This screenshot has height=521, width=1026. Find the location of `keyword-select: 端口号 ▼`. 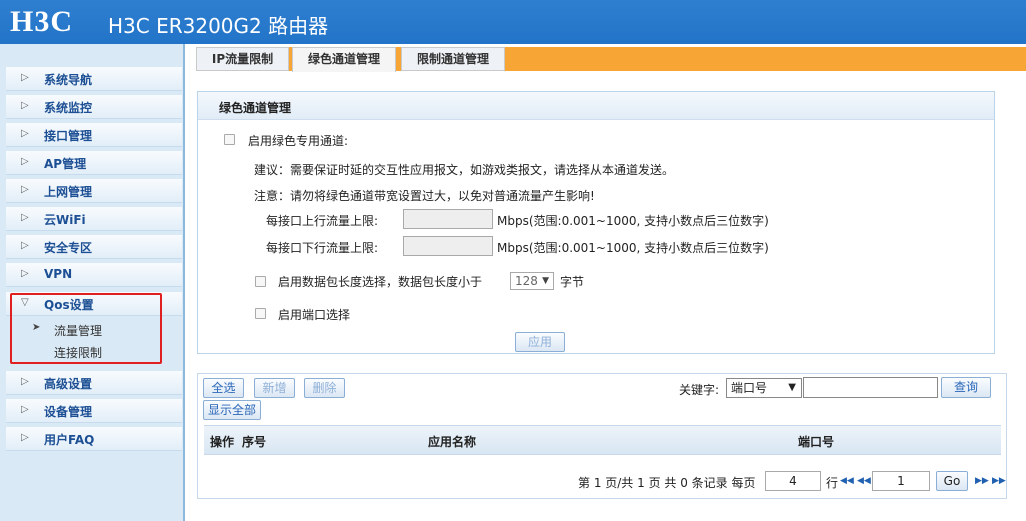

keyword-select: 端口号 ▼ is located at coordinates (764, 388).